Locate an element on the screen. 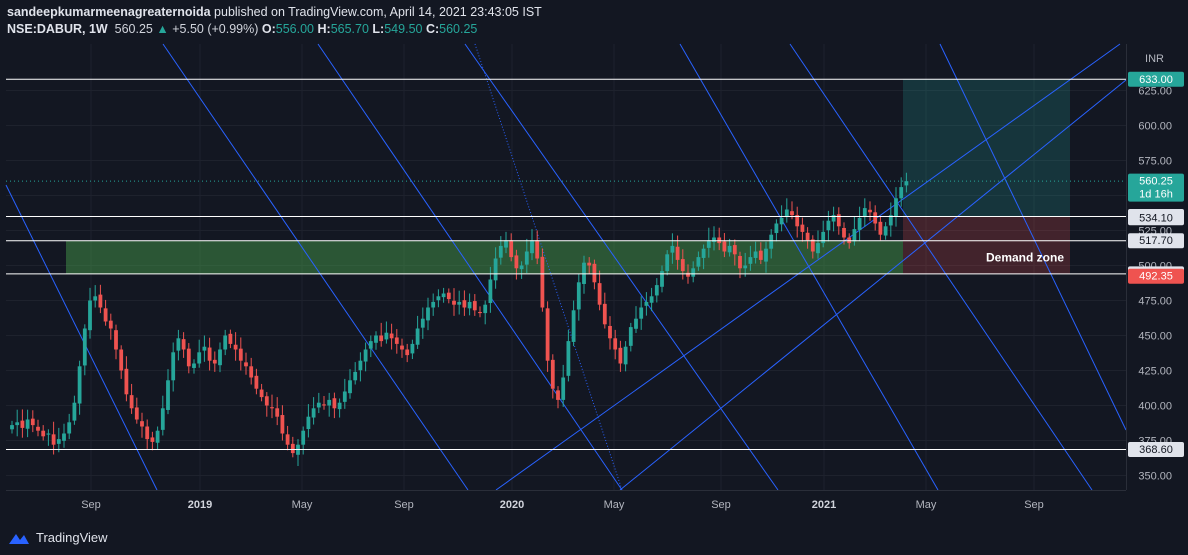 The height and width of the screenshot is (555, 1188). y-tick-label: 625.00 is located at coordinates (1155, 92).